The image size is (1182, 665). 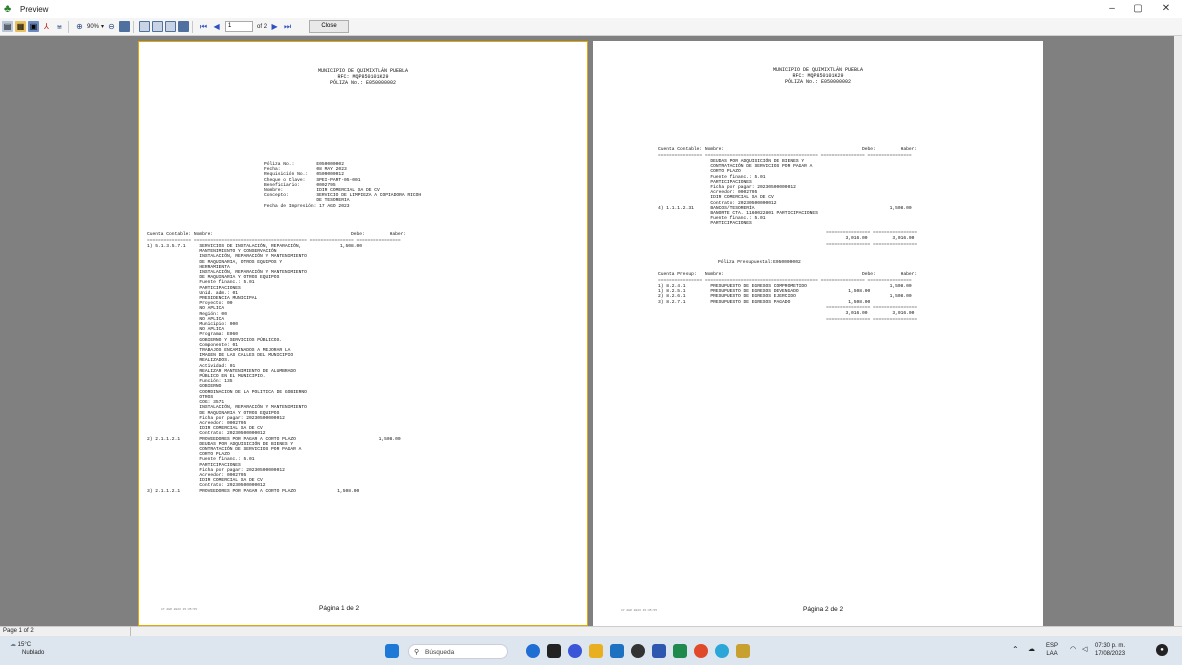 What do you see at coordinates (33, 653) in the screenshot?
I see `weather-condition: Nublado` at bounding box center [33, 653].